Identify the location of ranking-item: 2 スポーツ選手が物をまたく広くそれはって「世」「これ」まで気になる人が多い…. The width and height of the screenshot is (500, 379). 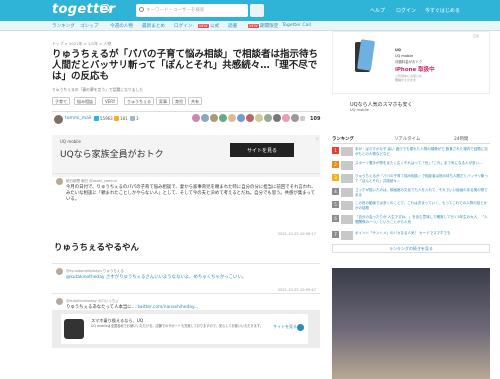
(411, 166).